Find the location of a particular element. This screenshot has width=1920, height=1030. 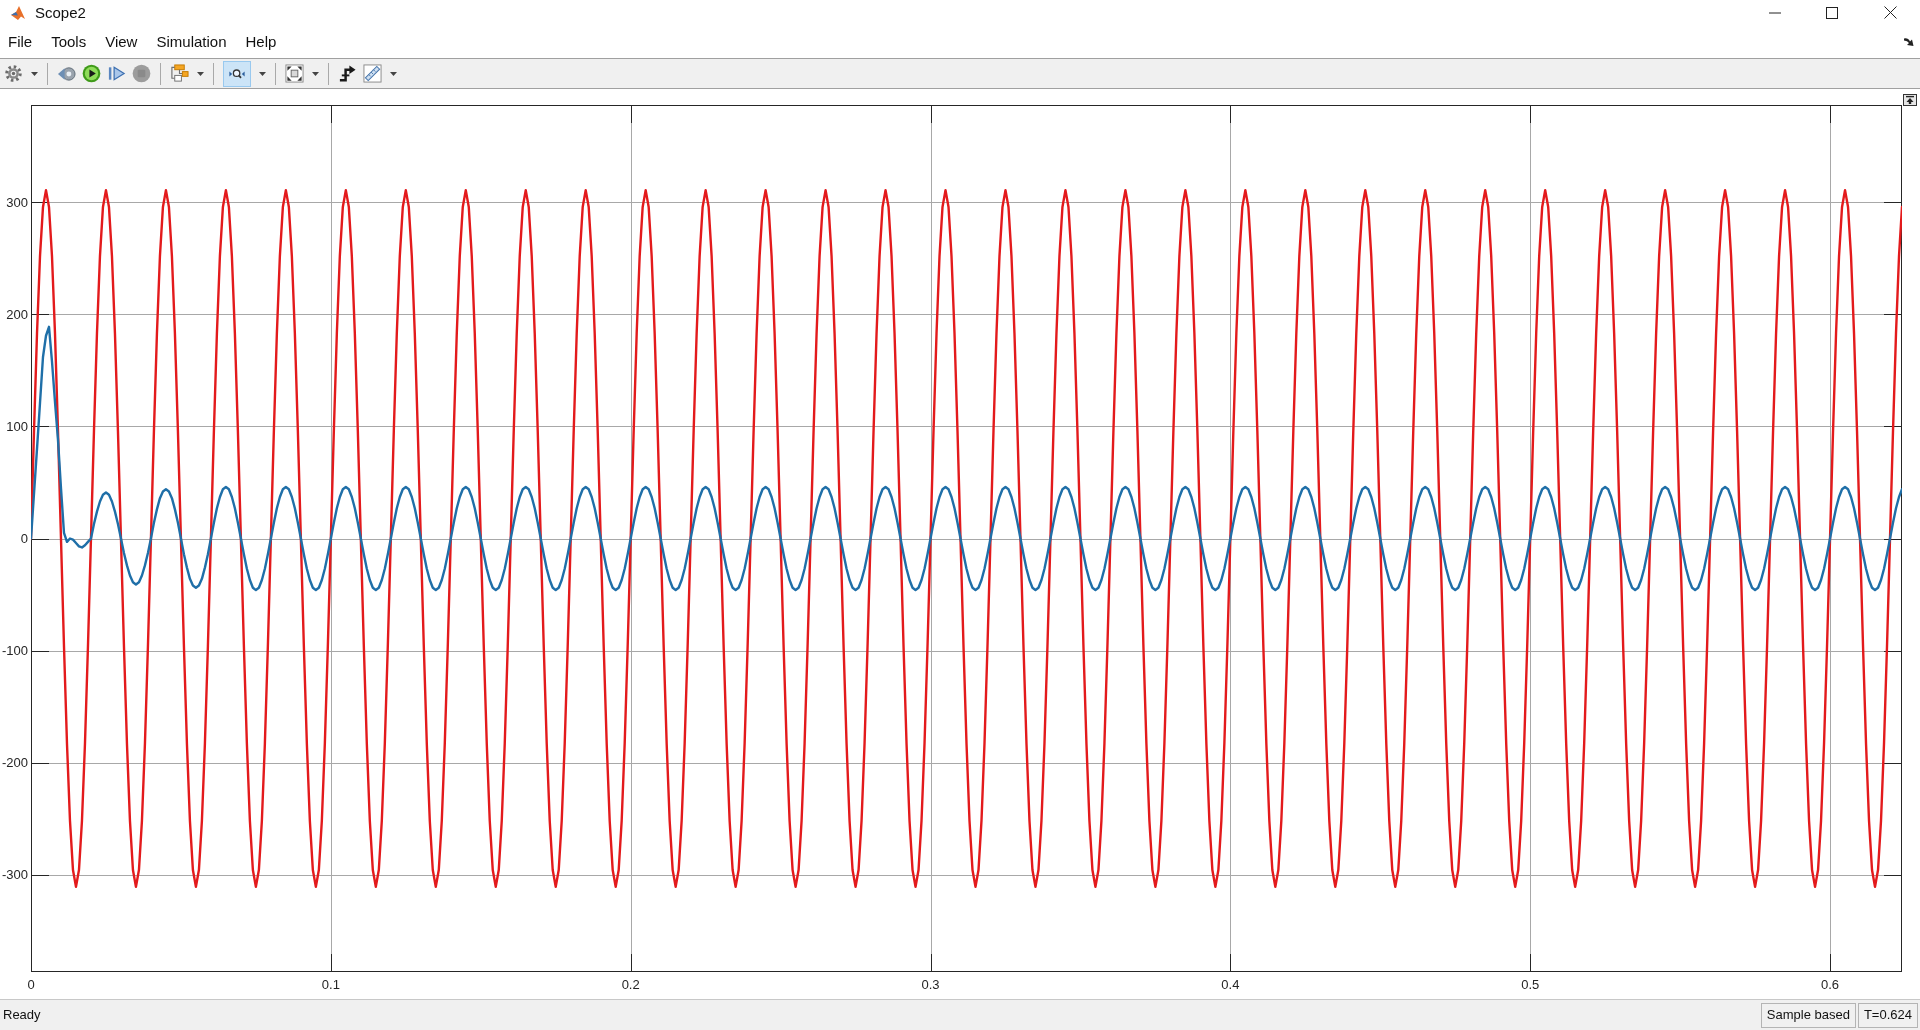

menu-item: Tools is located at coordinates (69, 41).